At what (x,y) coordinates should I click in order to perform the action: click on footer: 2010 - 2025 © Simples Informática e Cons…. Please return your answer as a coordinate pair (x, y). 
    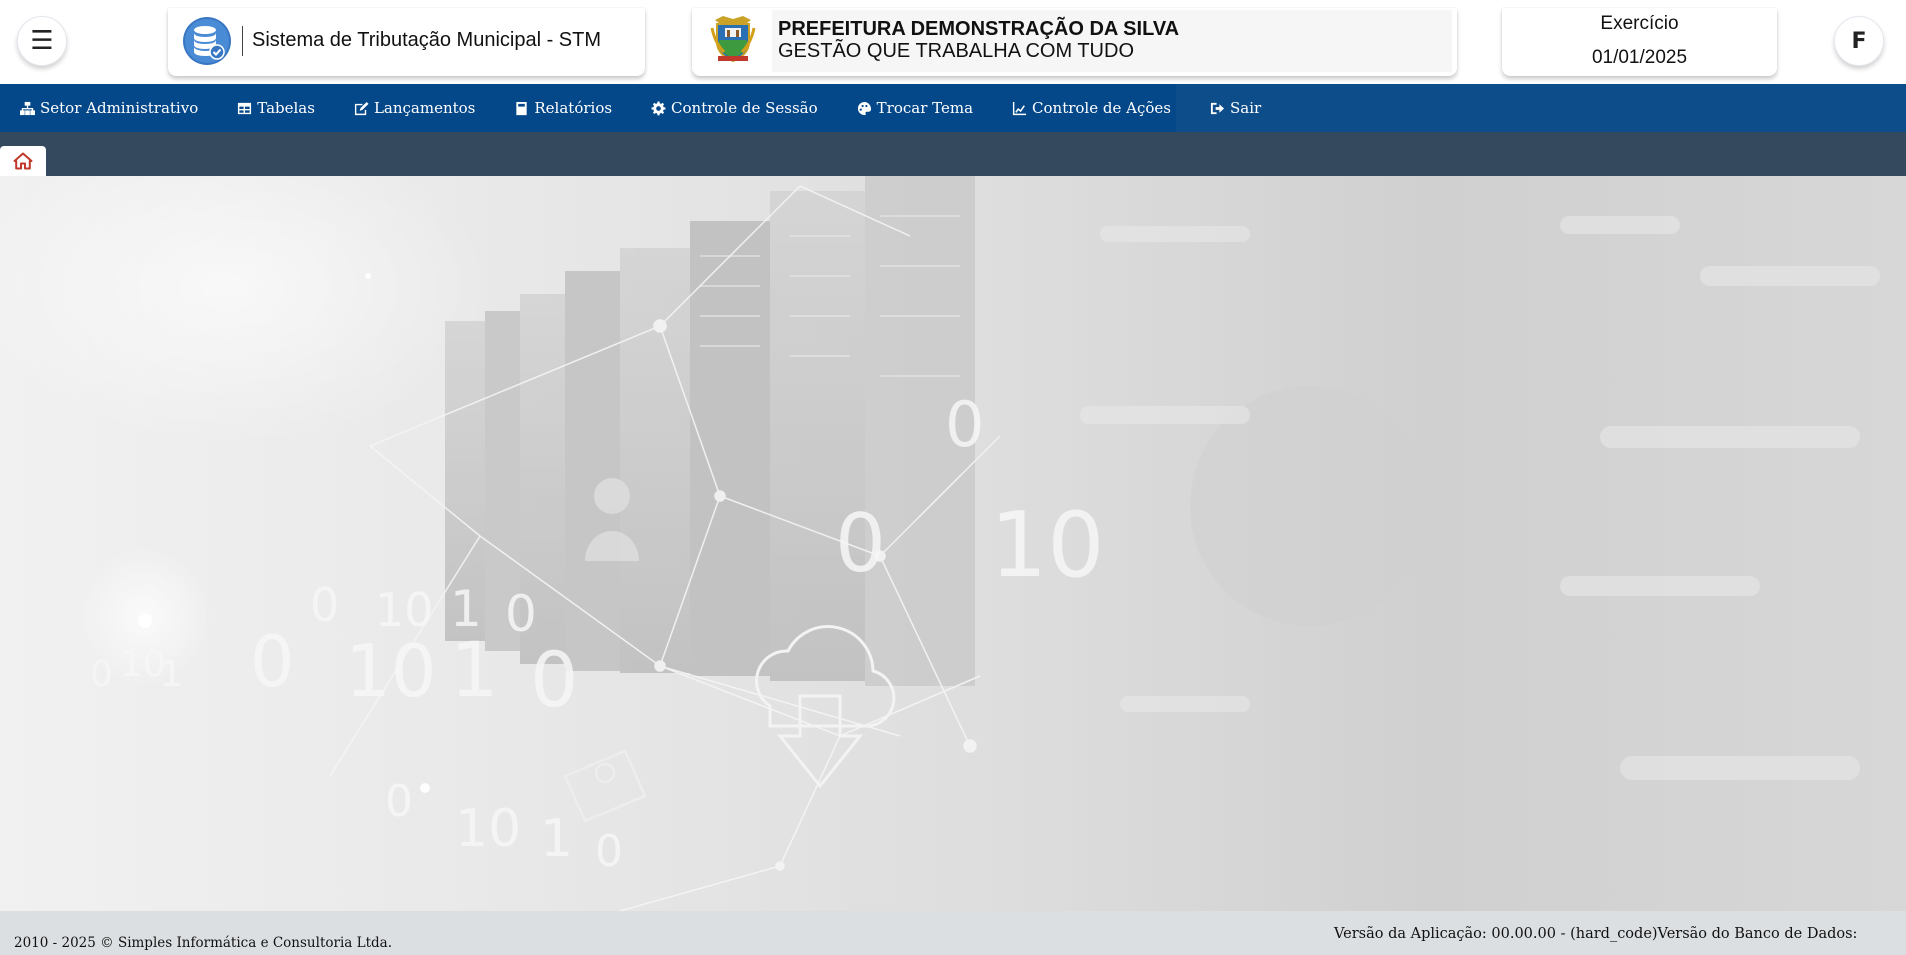
    Looking at the image, I should click on (953, 933).